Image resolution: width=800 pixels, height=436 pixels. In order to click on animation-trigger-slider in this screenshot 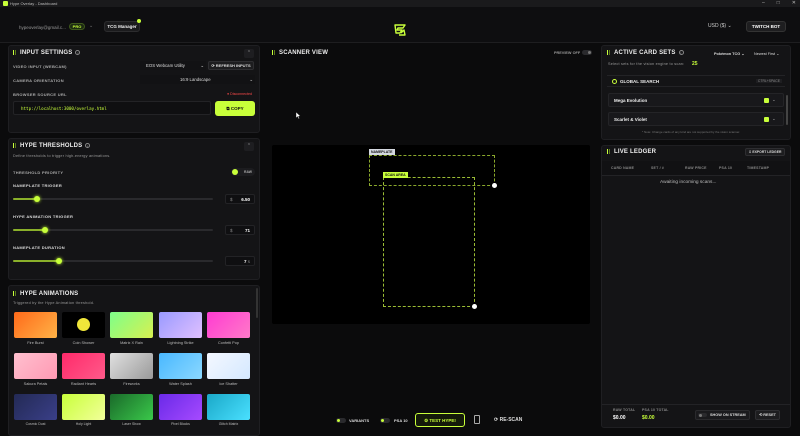, I will do `click(113, 230)`.